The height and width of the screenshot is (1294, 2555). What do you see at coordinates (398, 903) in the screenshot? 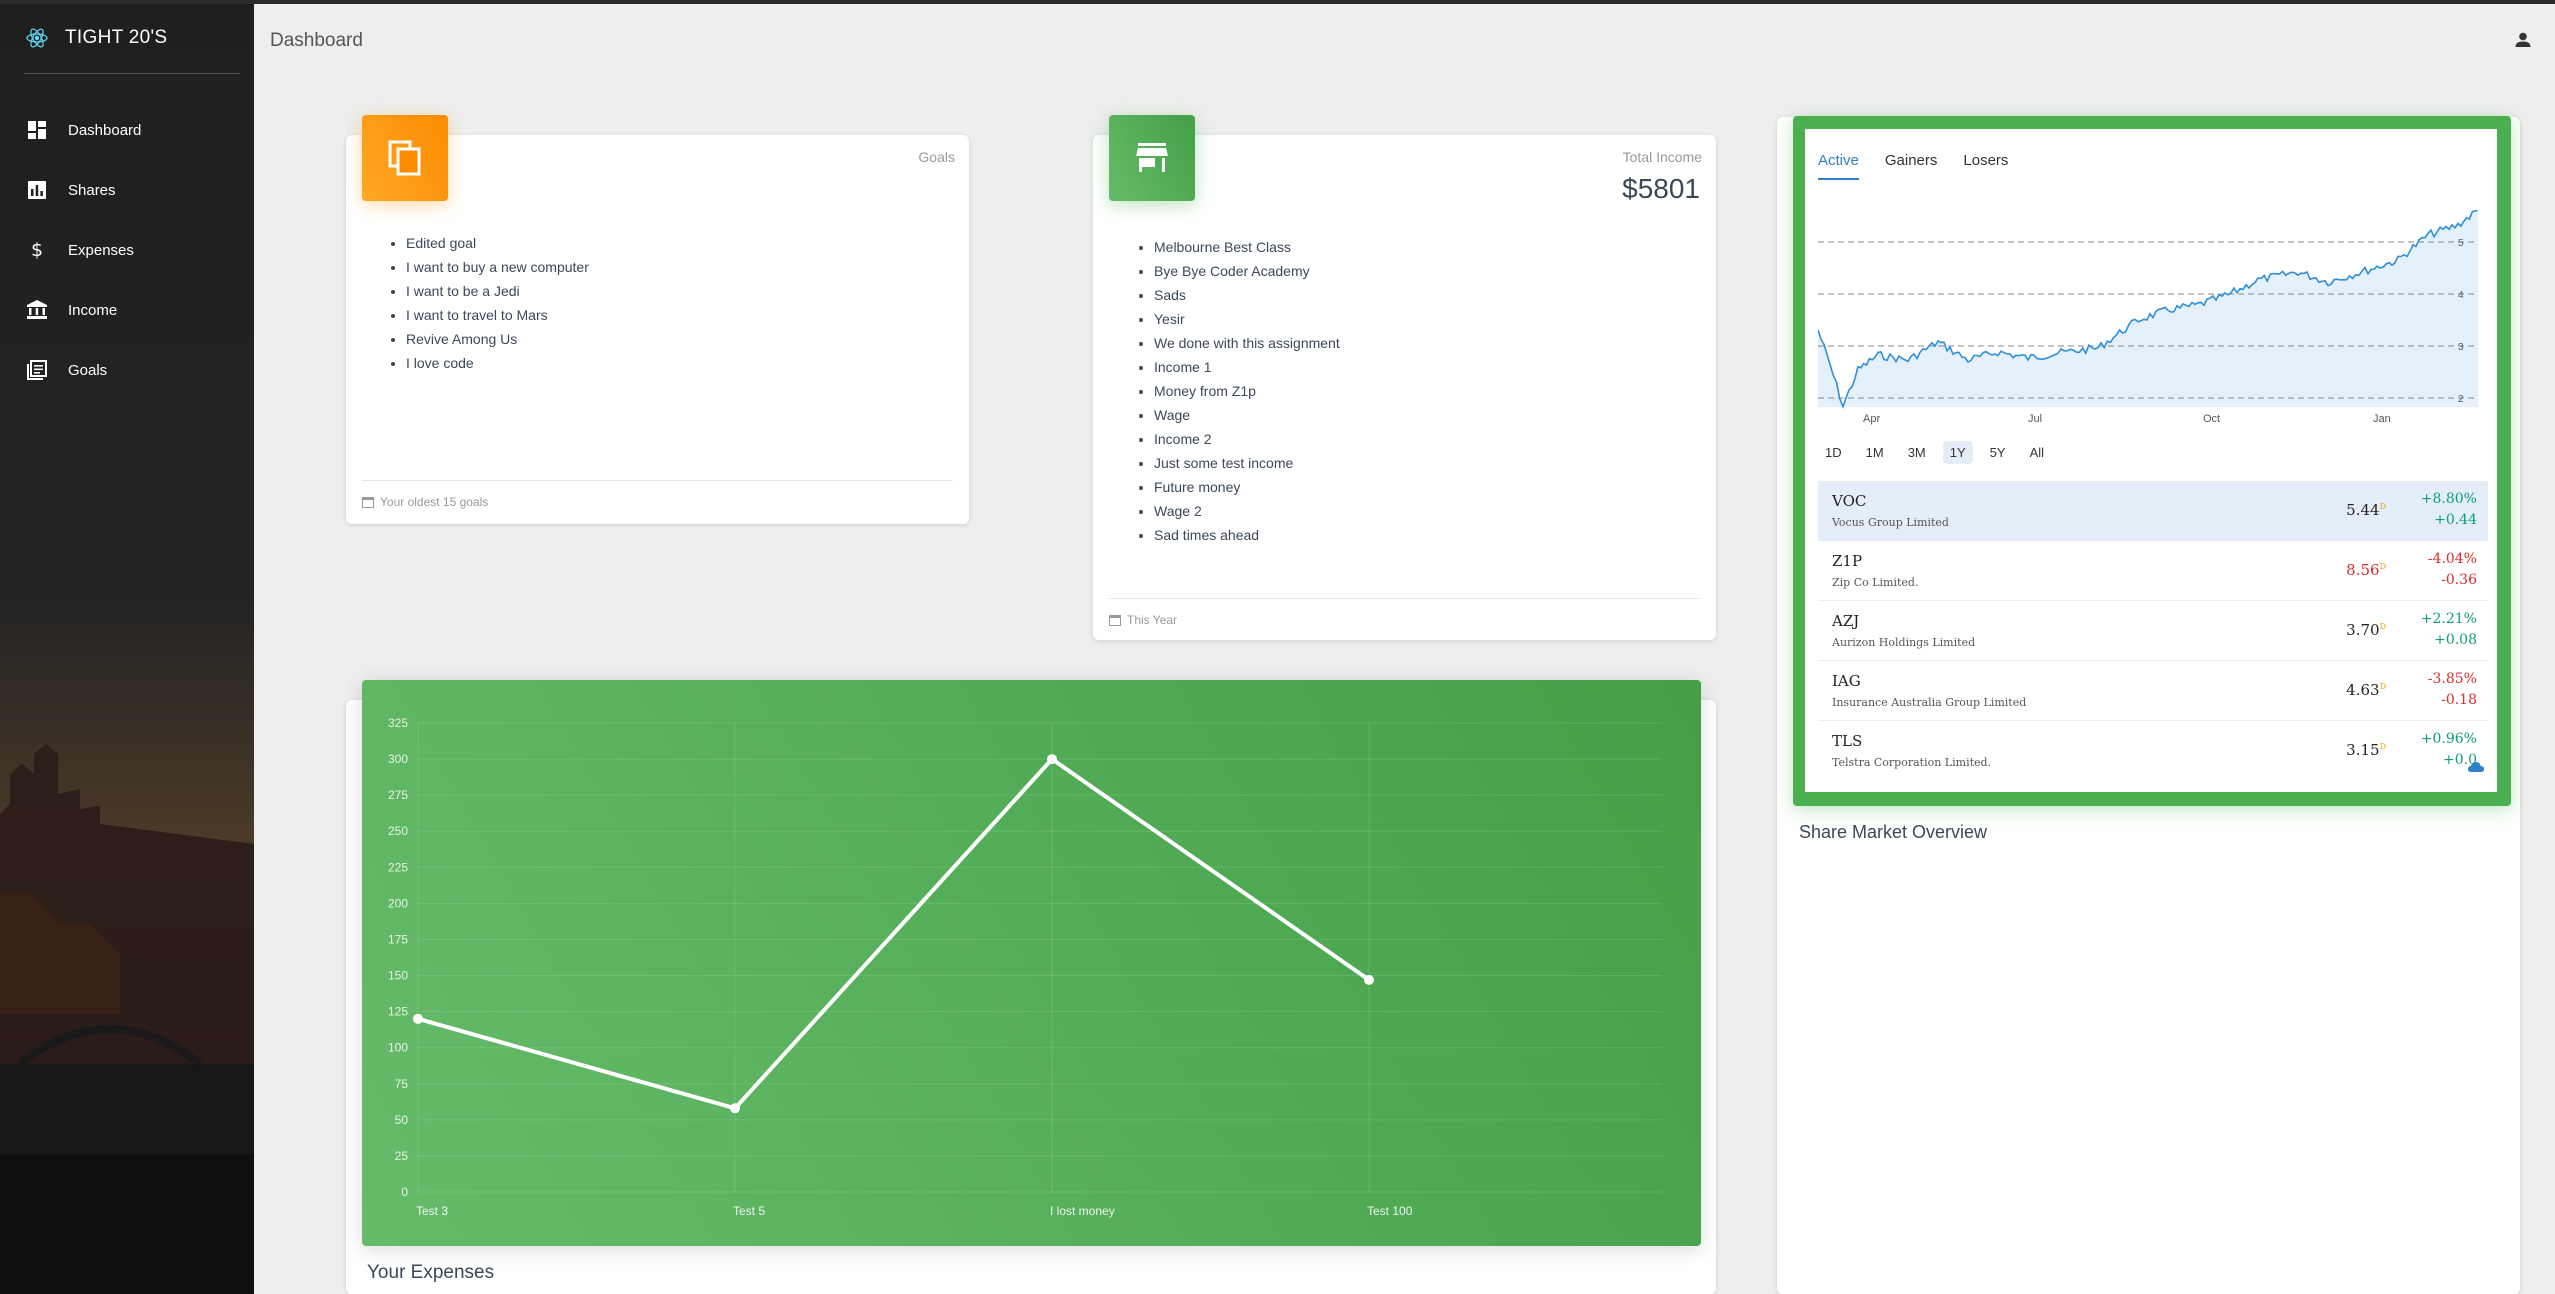
I see `y-tick-label: 200` at bounding box center [398, 903].